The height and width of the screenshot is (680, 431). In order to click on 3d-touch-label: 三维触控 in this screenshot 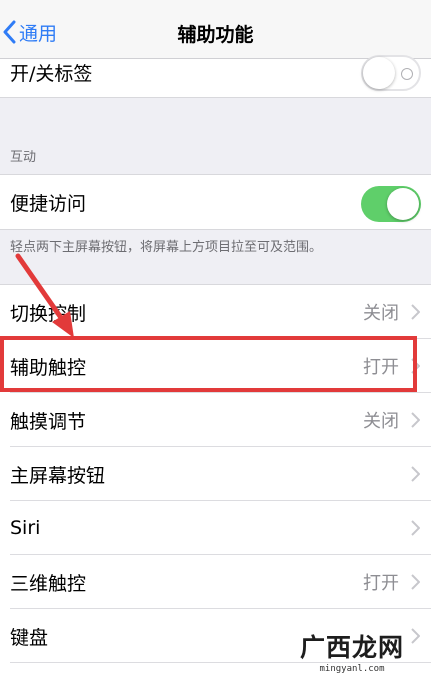, I will do `click(48, 583)`.